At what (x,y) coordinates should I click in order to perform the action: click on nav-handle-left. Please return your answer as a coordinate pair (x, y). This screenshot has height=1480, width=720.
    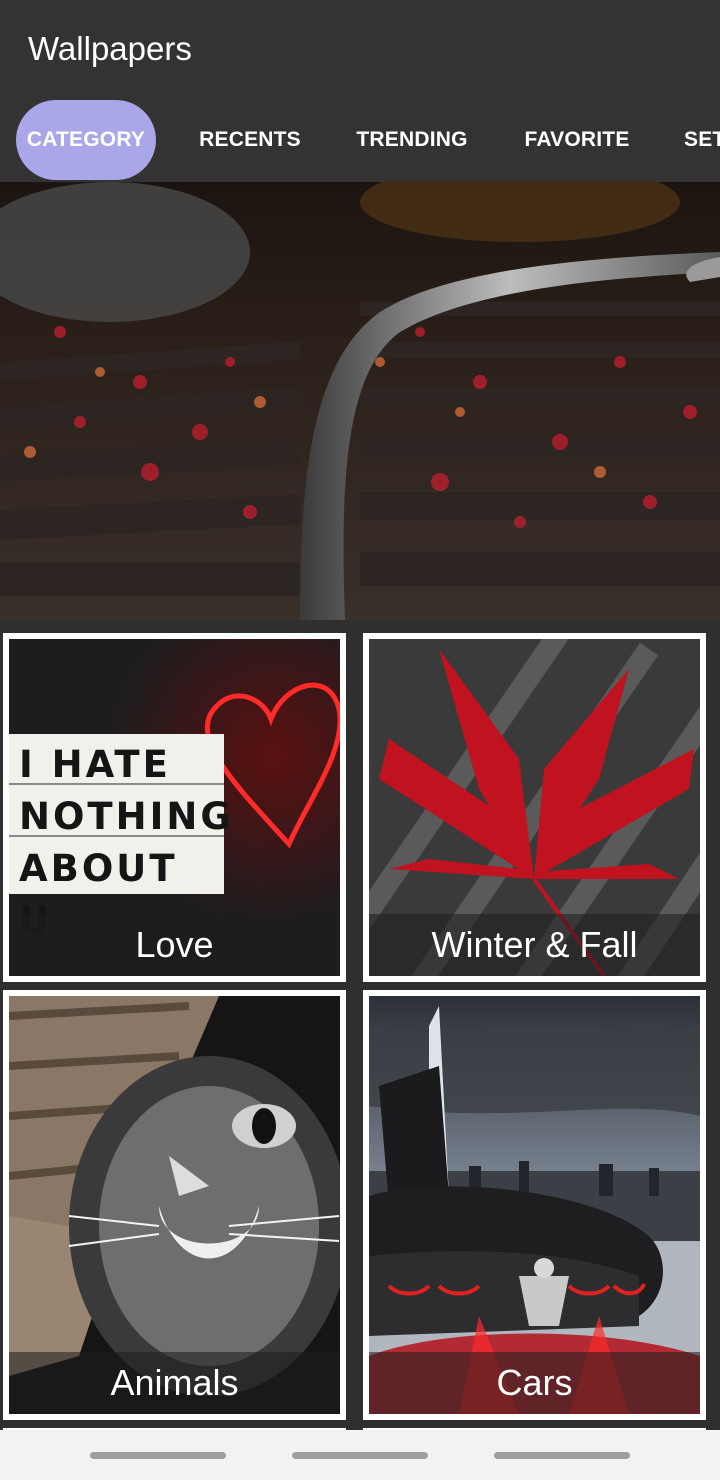
    Looking at the image, I should click on (158, 1455).